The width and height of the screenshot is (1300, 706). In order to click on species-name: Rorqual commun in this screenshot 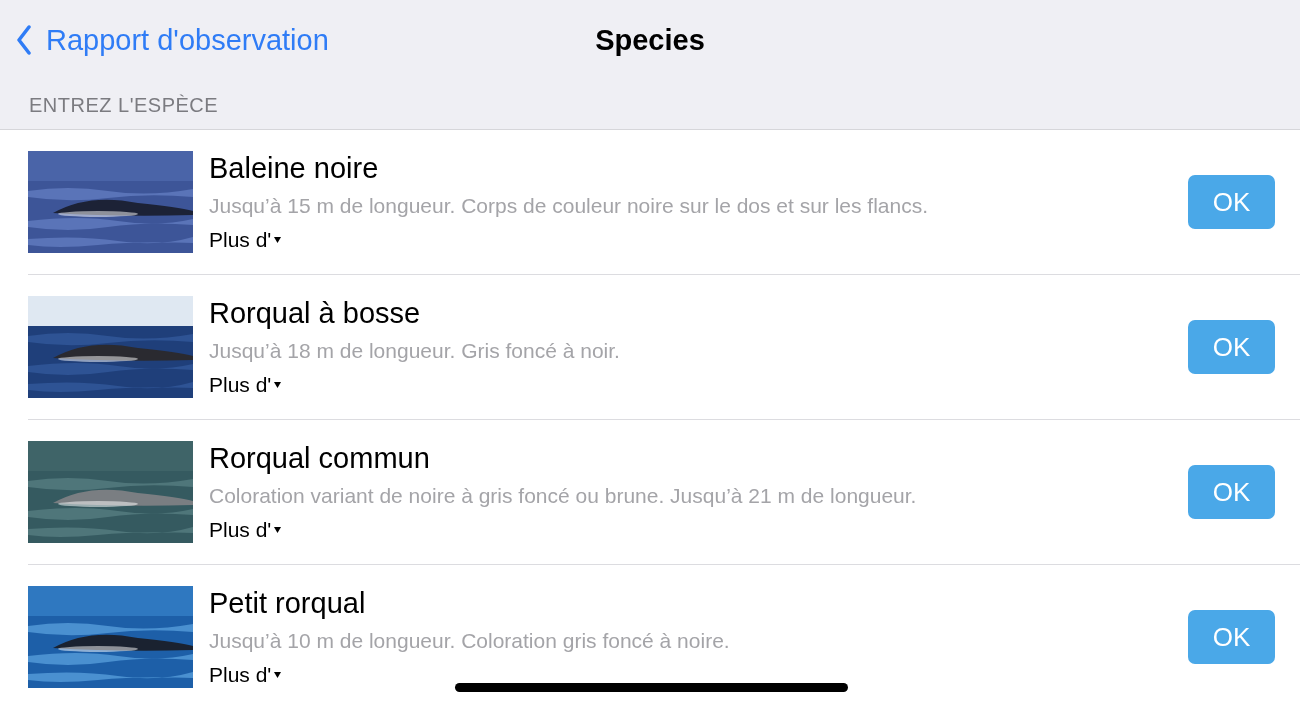, I will do `click(319, 458)`.